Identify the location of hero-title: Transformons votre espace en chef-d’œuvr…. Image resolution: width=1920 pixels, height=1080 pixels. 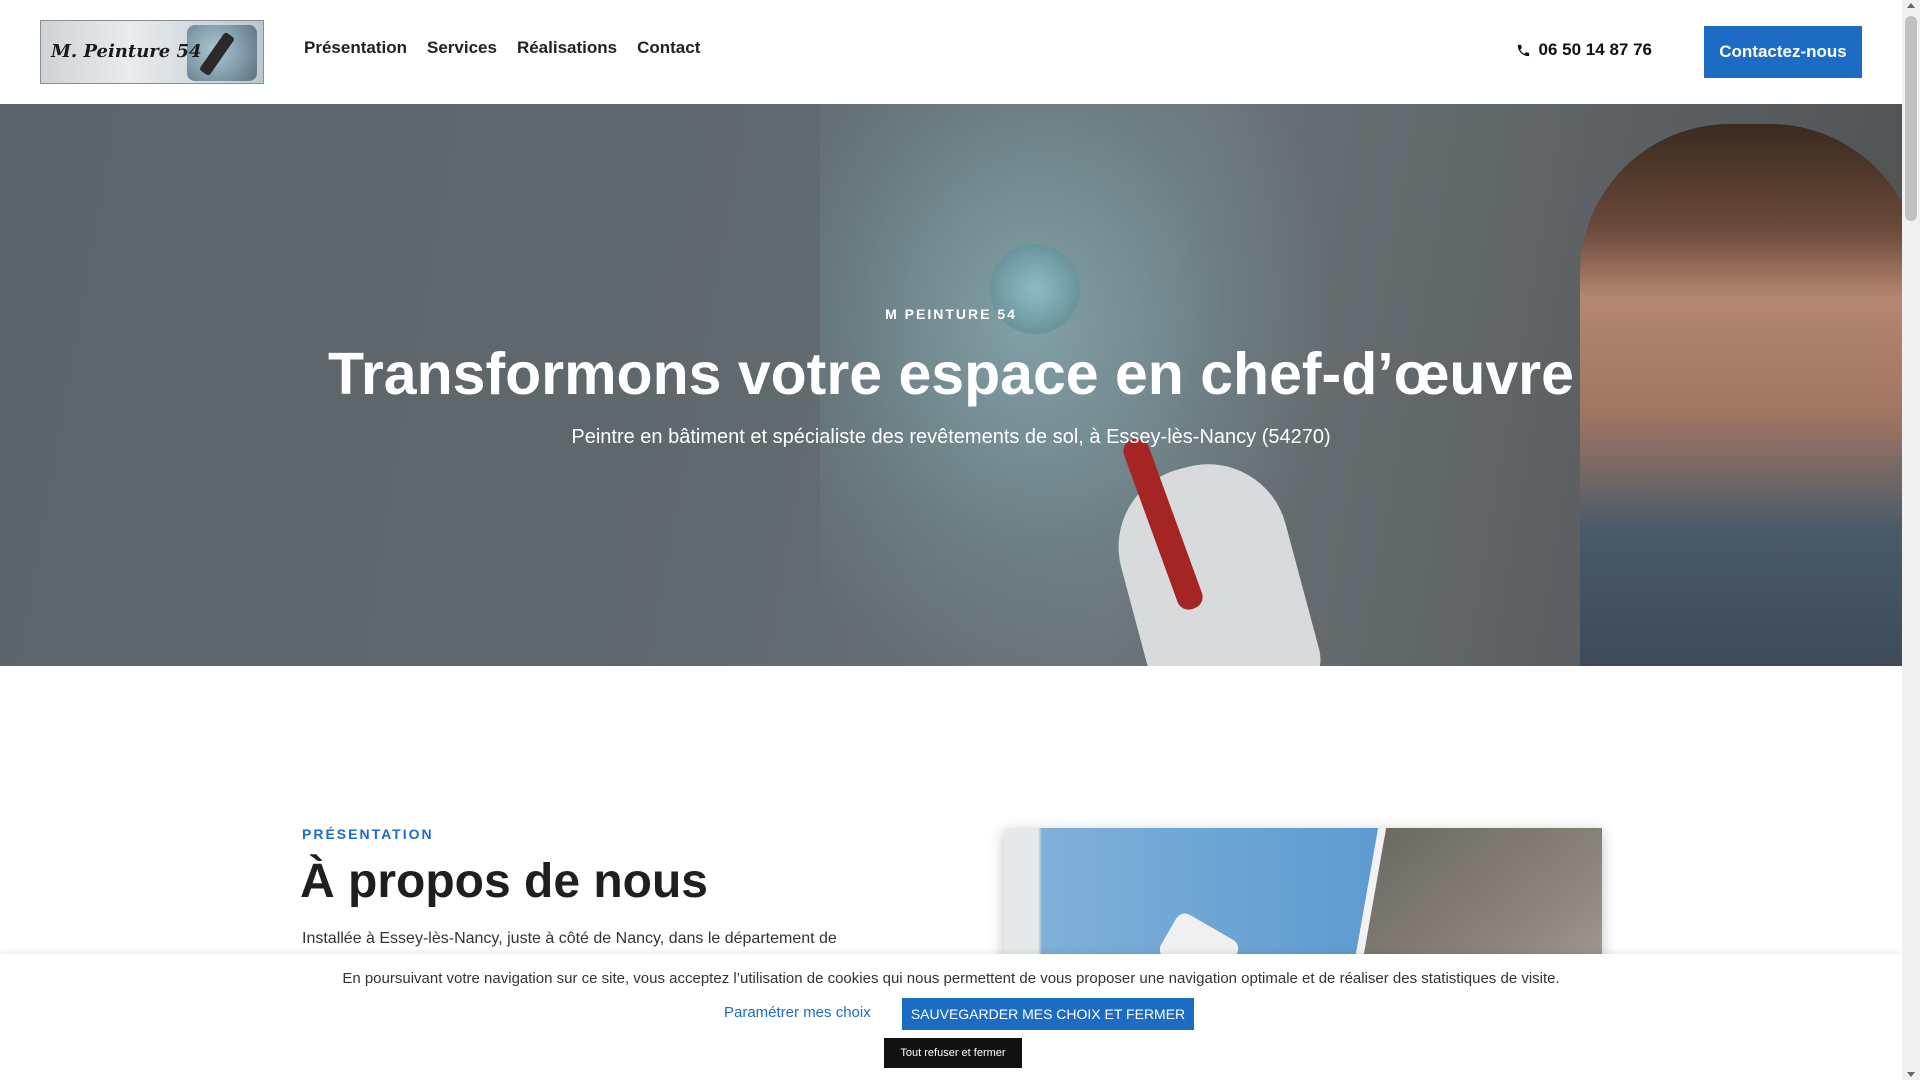
(951, 374).